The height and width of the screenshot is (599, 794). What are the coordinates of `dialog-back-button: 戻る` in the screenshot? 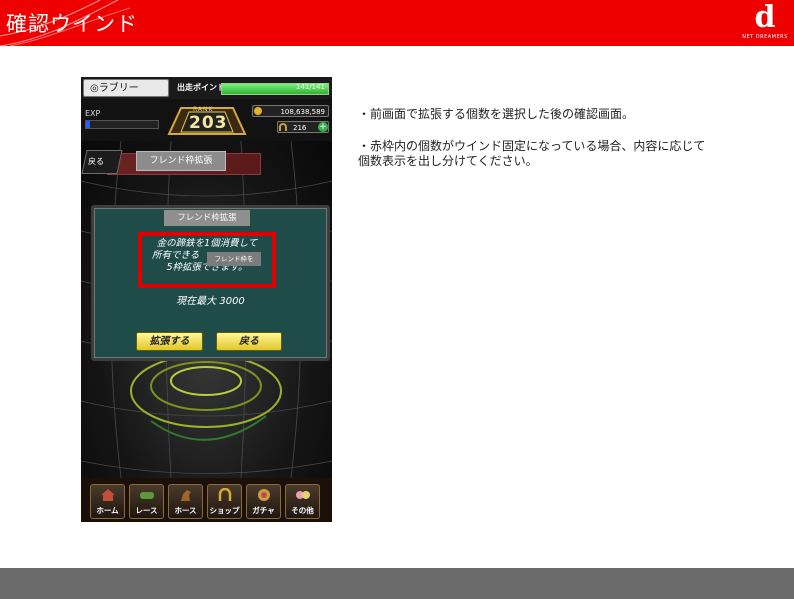 It's located at (249, 341).